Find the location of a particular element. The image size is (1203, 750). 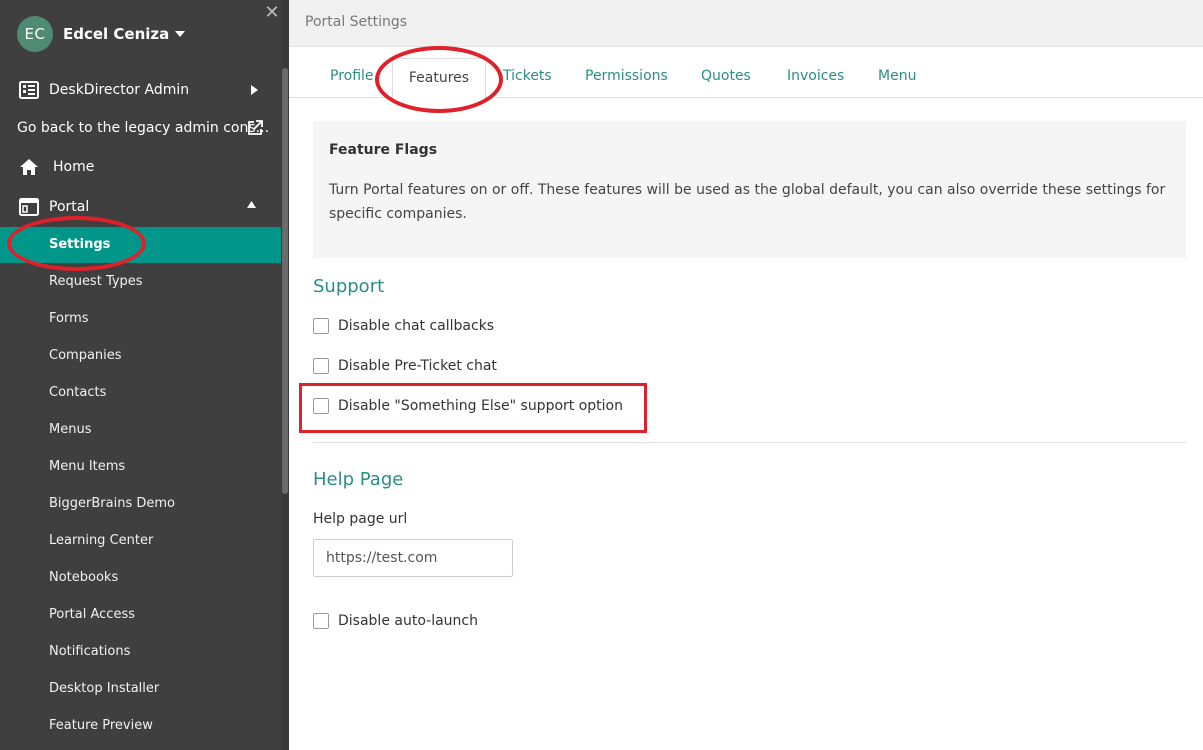

sidebar-item-biggerbrains-demo: BiggerBrains Demo is located at coordinates (161, 504).